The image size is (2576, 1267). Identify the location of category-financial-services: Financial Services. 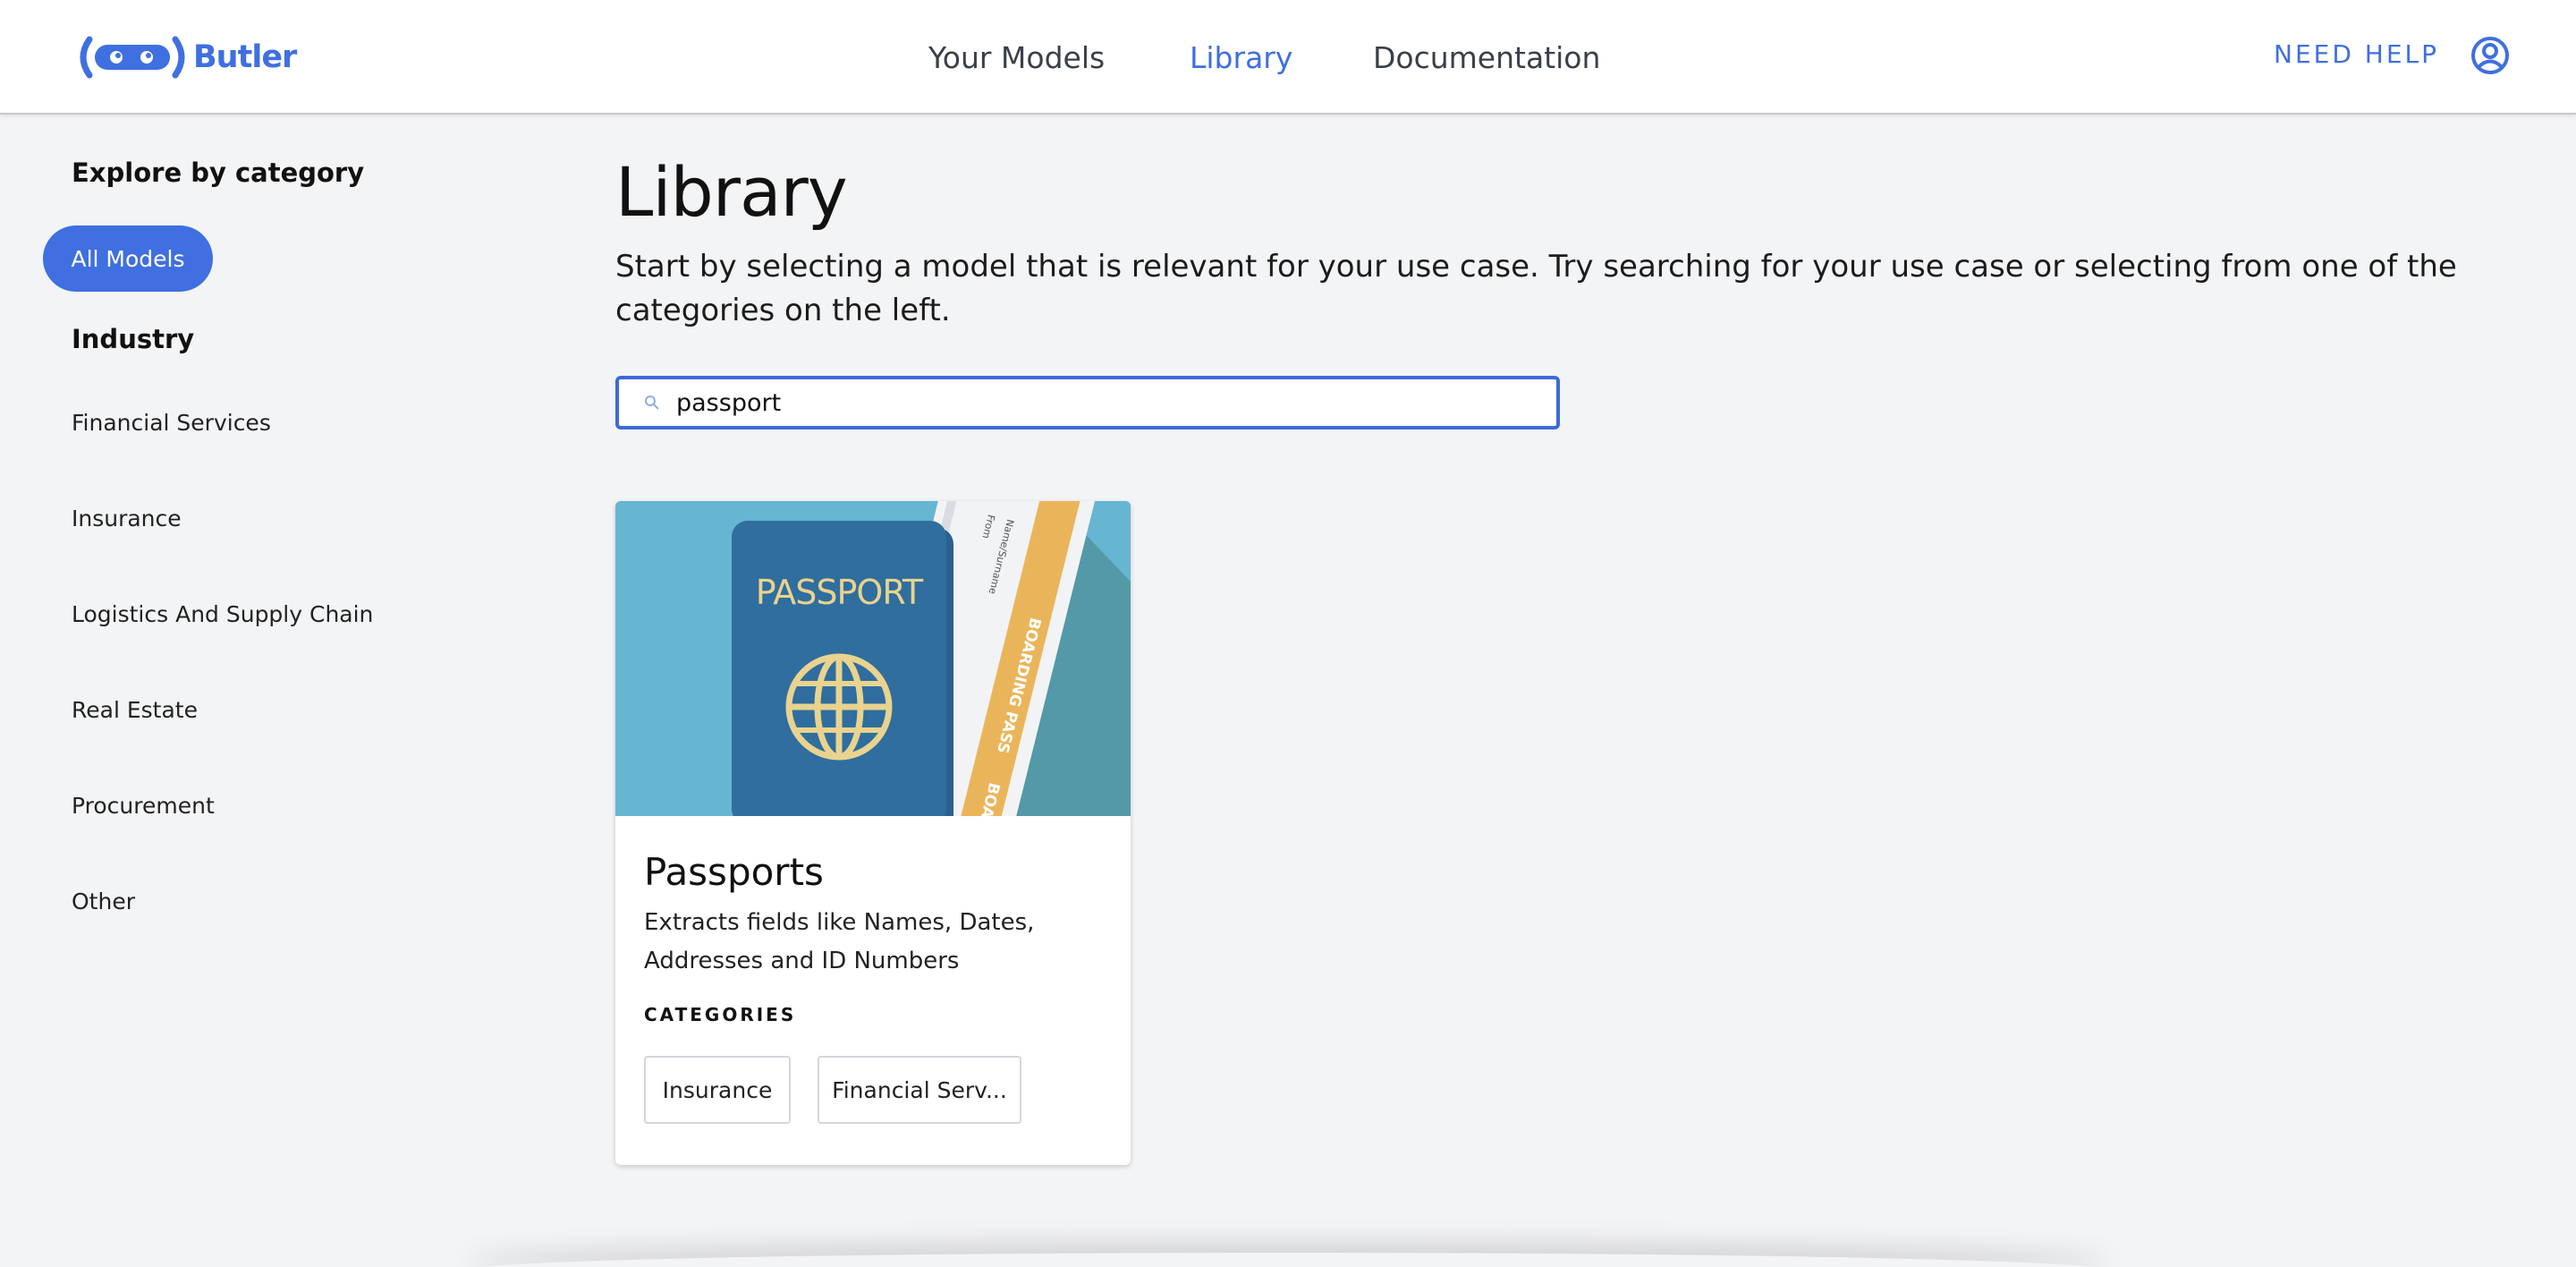
(171, 423).